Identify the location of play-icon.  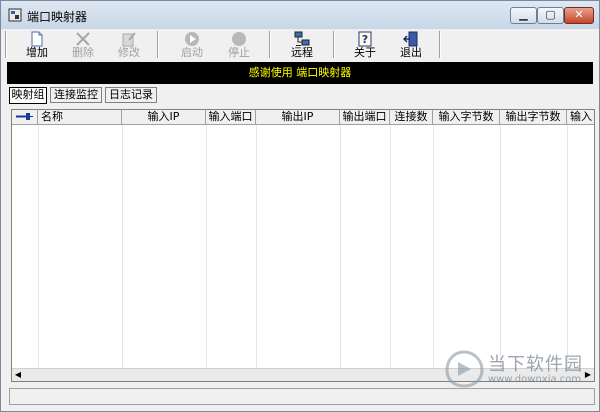
(192, 39).